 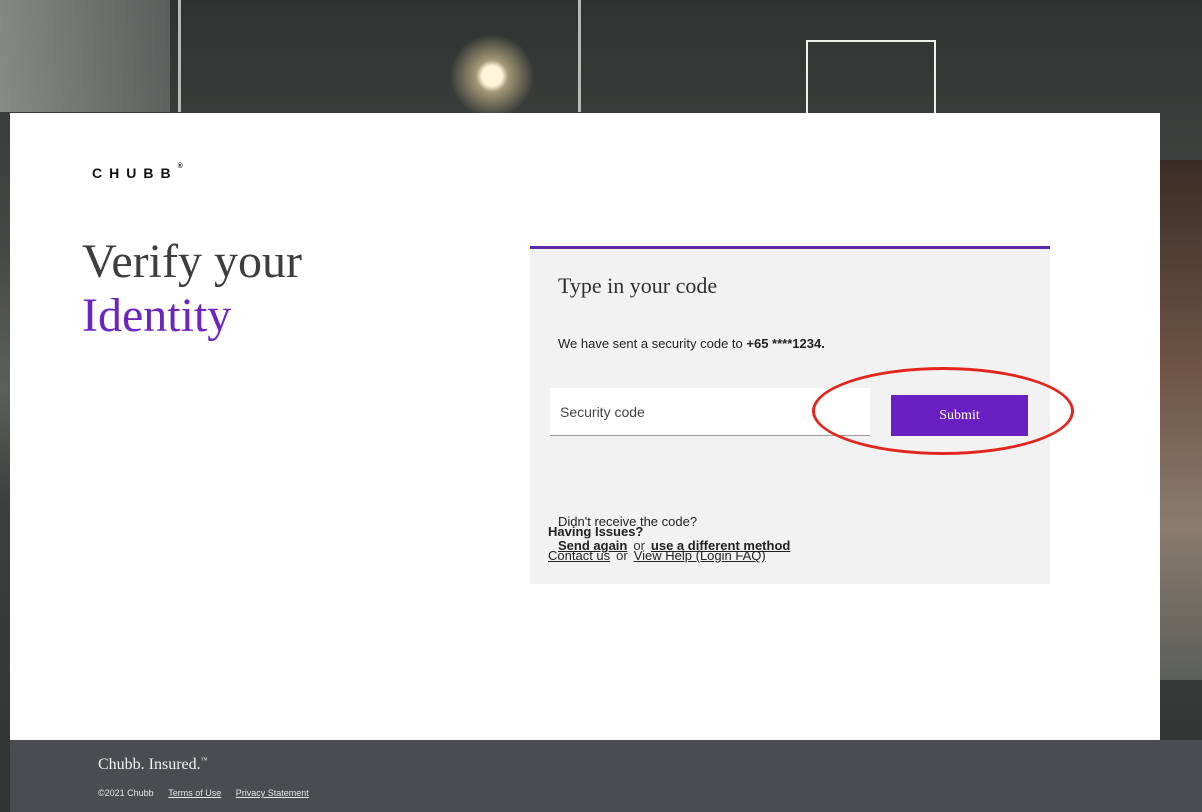 What do you see at coordinates (596, 531) in the screenshot?
I see `having-issues-heading: Having Issues?` at bounding box center [596, 531].